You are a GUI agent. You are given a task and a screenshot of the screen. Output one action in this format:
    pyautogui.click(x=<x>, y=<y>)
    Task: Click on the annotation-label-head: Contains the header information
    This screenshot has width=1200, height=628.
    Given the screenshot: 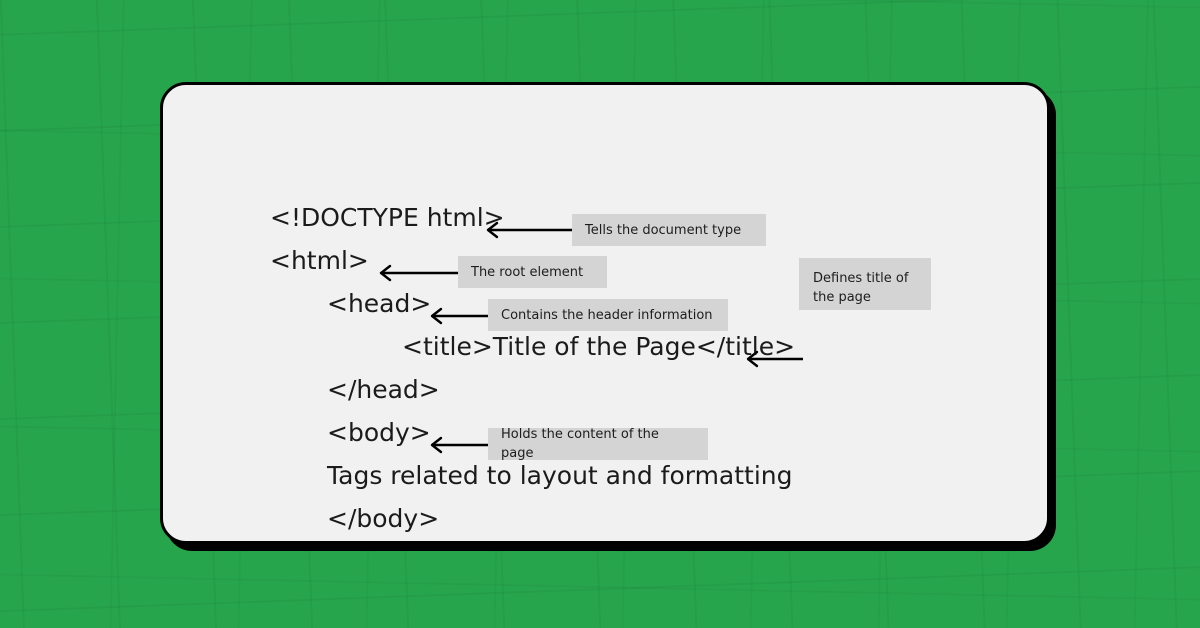 What is the action you would take?
    pyautogui.click(x=608, y=315)
    